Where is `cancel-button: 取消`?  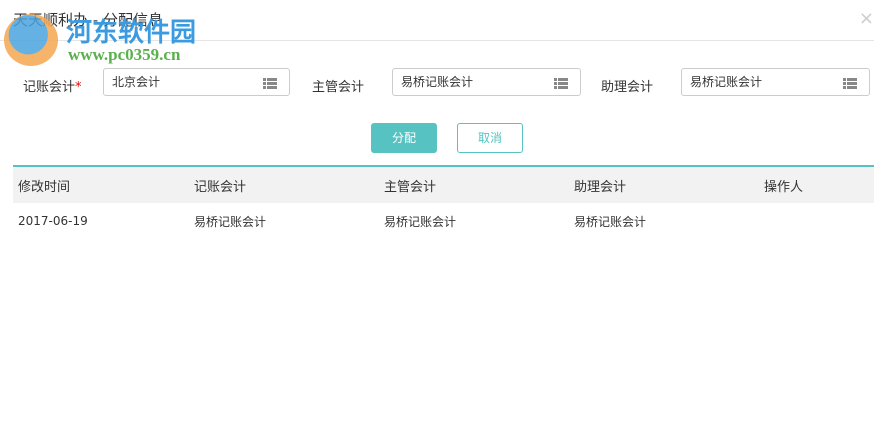
cancel-button: 取消 is located at coordinates (490, 138).